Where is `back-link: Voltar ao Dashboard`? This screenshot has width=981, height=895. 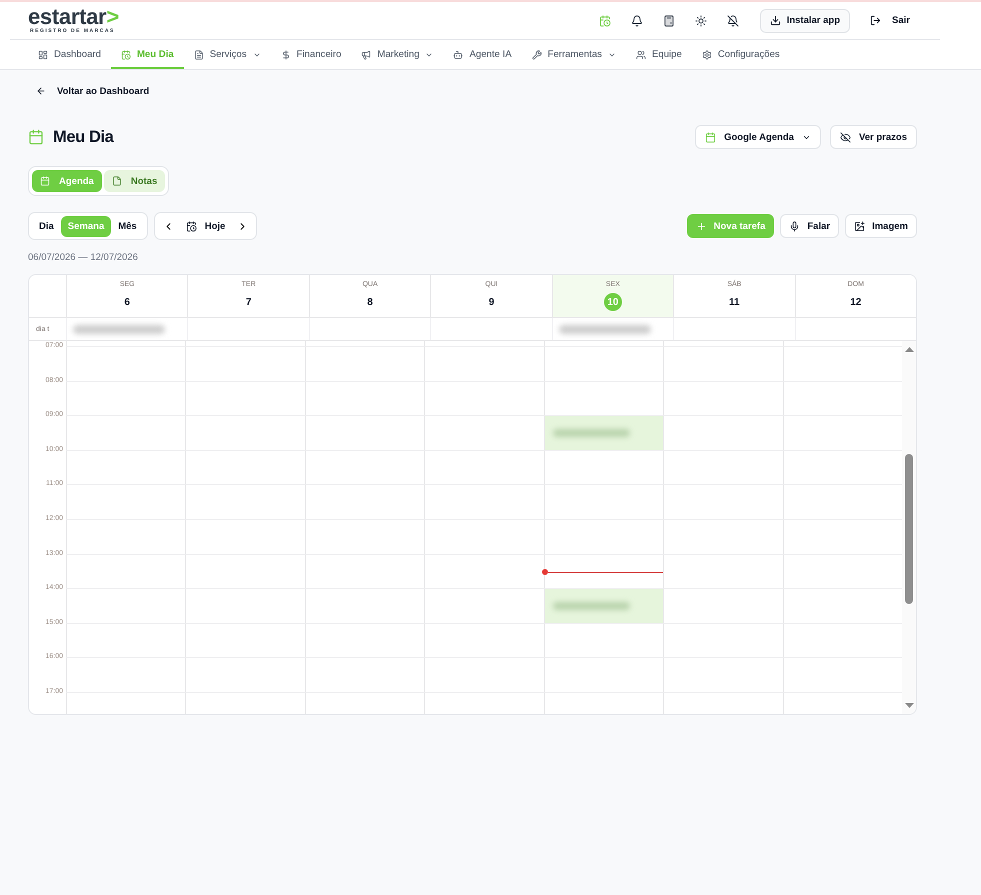 back-link: Voltar ao Dashboard is located at coordinates (93, 91).